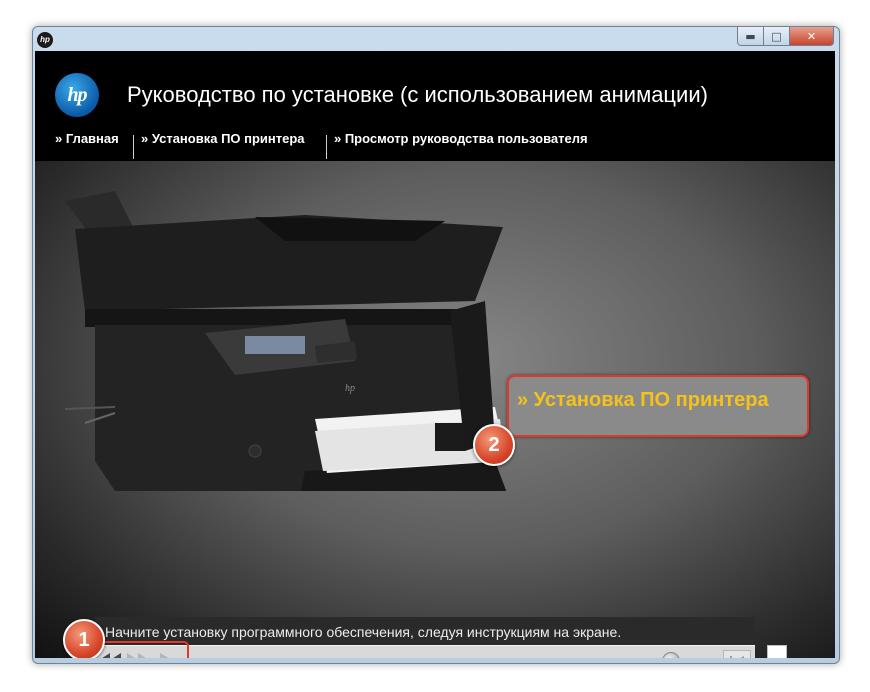 The width and height of the screenshot is (870, 692). Describe the element at coordinates (812, 36) in the screenshot. I see `close-button: ✕` at that location.